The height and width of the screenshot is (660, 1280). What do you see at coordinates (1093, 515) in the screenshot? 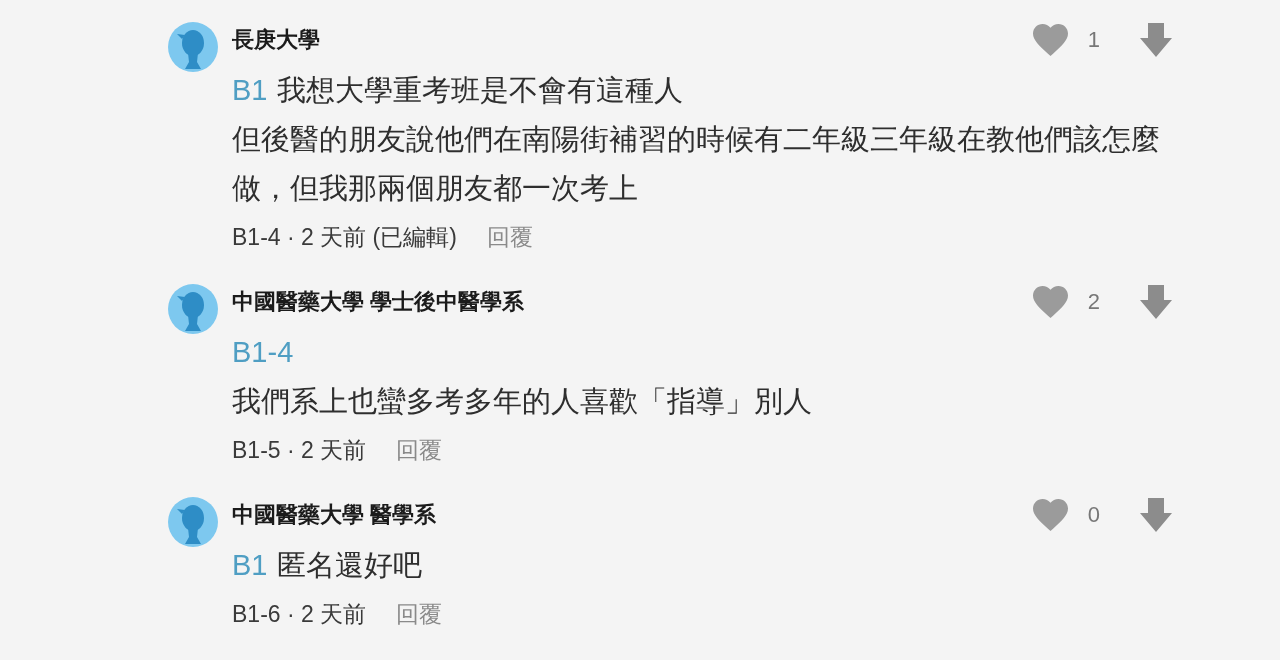
I see `like-count: 0` at bounding box center [1093, 515].